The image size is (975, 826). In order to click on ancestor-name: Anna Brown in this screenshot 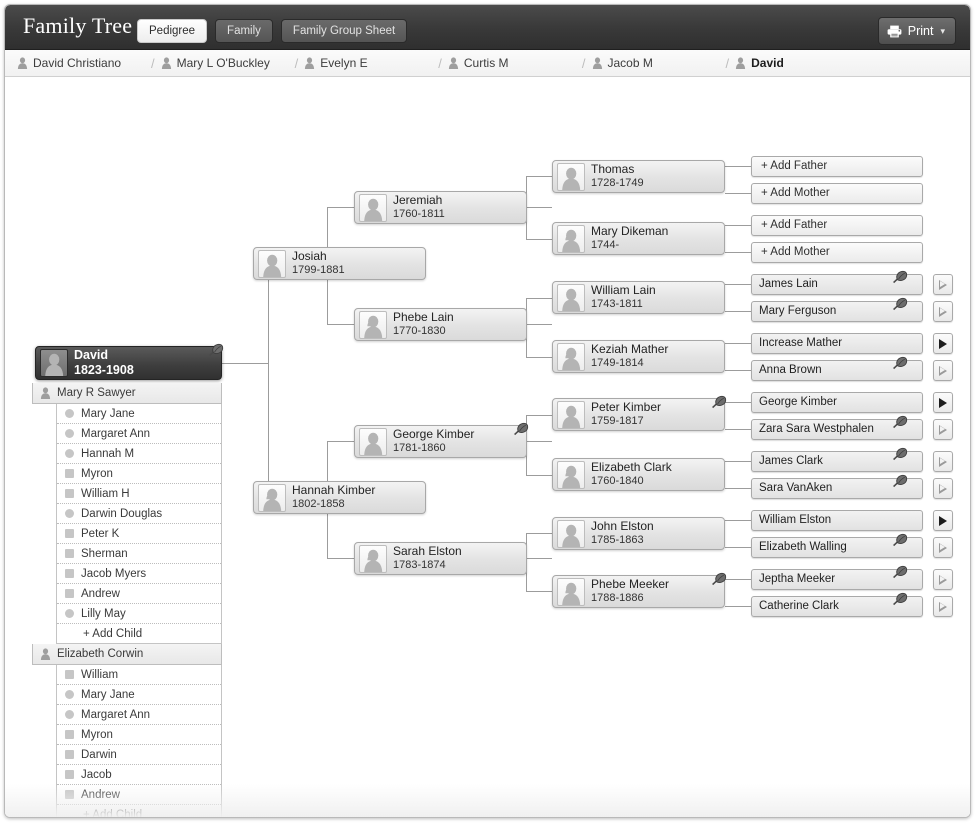, I will do `click(790, 370)`.